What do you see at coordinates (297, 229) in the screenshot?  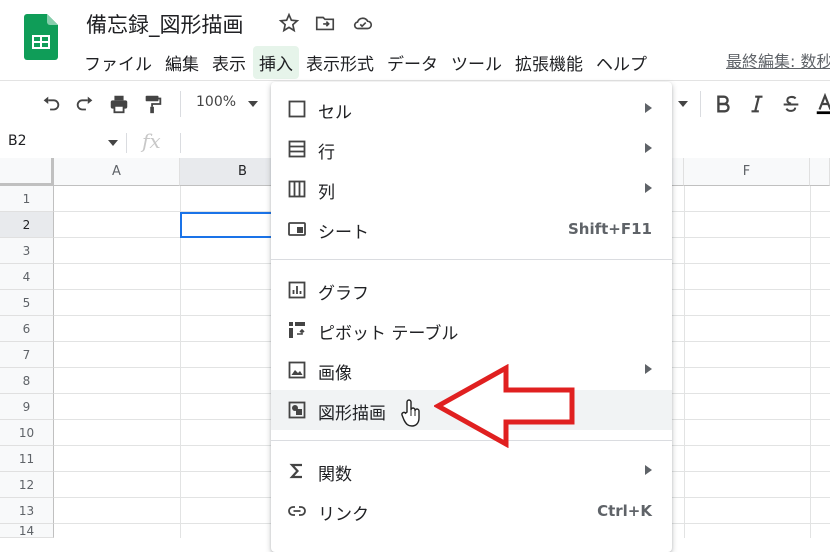 I see `sheet-icon` at bounding box center [297, 229].